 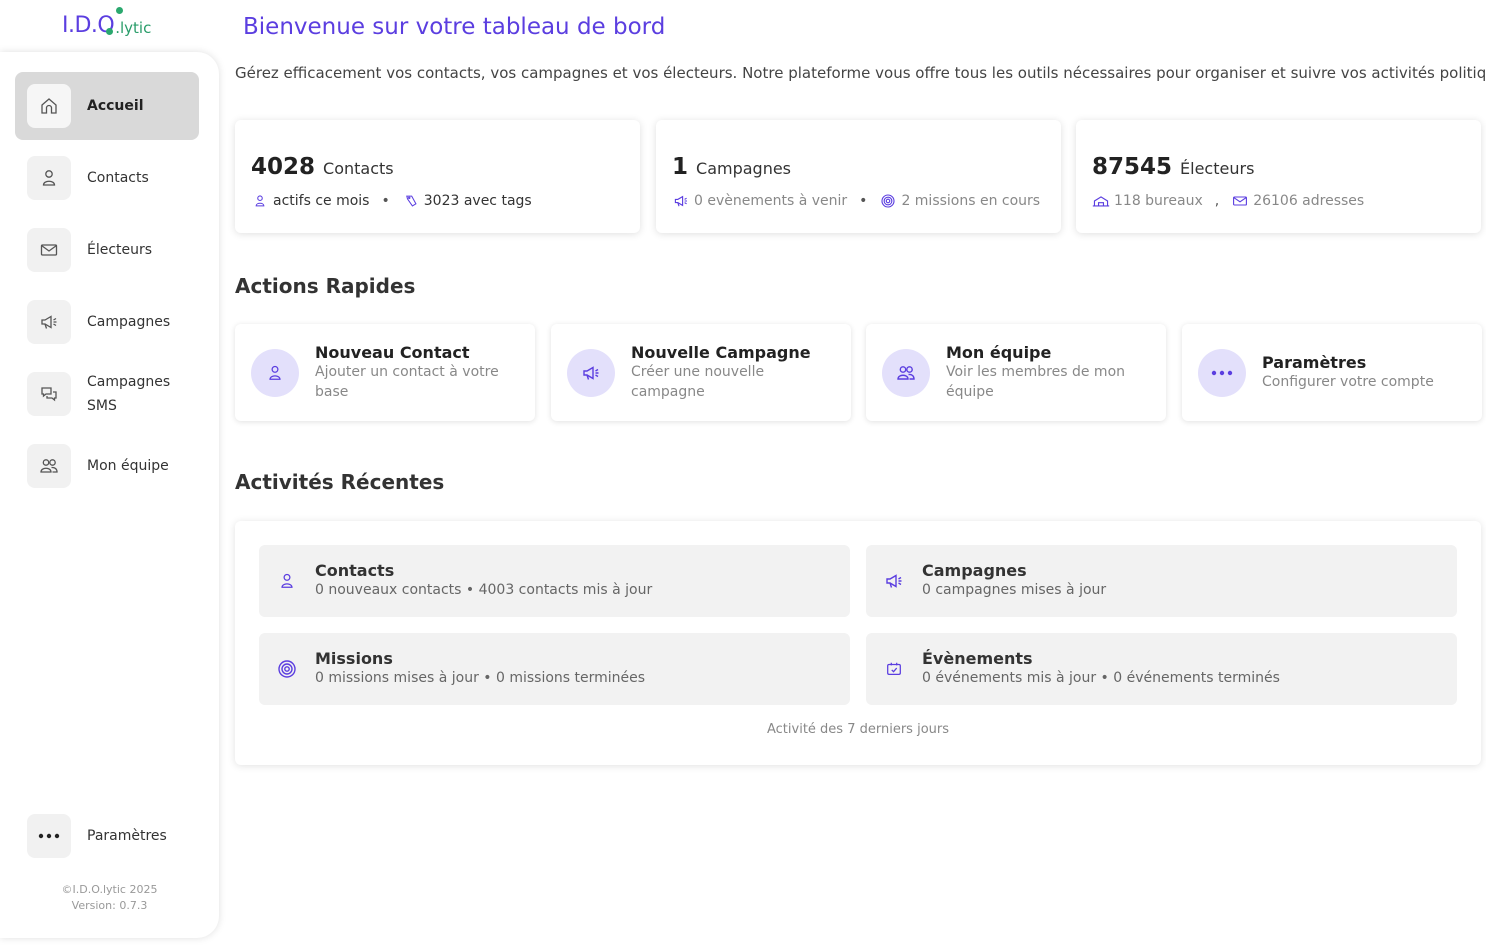 I want to click on sidebar-item-label: Campagnes, so click(x=129, y=322).